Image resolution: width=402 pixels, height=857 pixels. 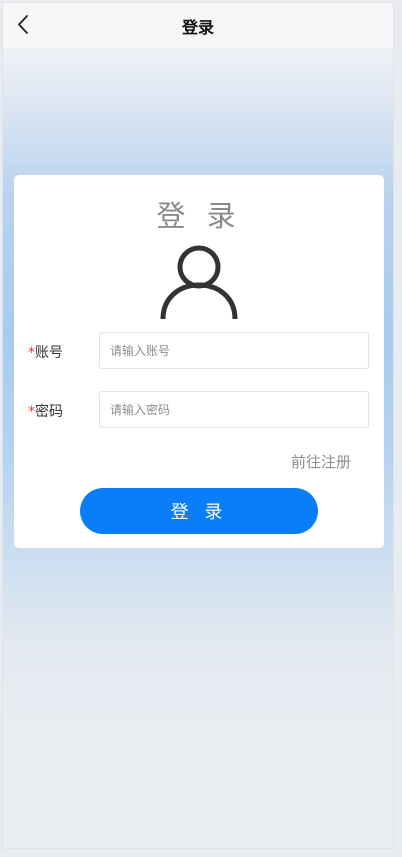 I want to click on login-card-title: 登 录, so click(x=199, y=216).